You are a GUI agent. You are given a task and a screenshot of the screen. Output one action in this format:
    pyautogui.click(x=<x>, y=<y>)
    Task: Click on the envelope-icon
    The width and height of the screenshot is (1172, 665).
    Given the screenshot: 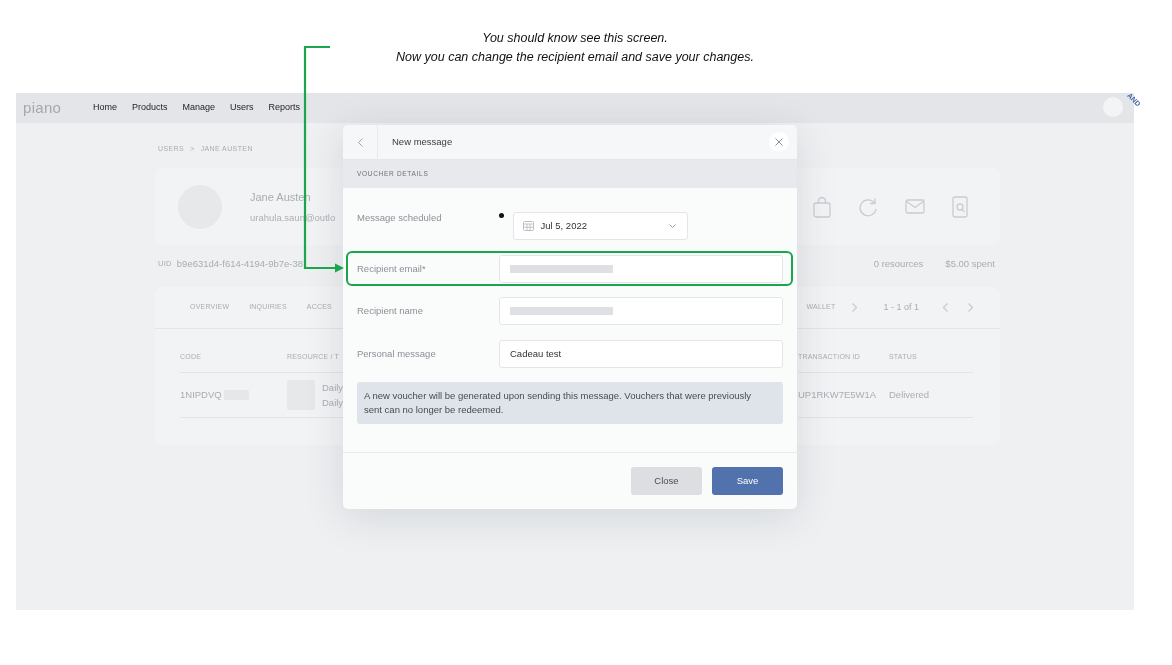 What is the action you would take?
    pyautogui.click(x=915, y=206)
    